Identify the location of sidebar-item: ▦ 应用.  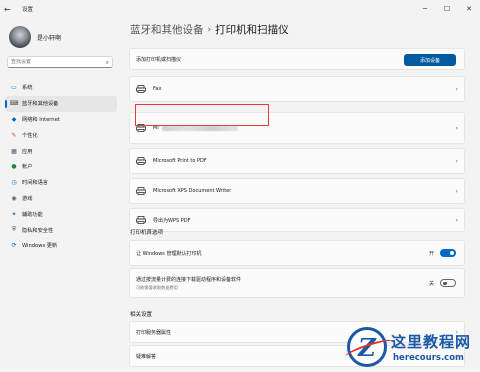
(61, 151).